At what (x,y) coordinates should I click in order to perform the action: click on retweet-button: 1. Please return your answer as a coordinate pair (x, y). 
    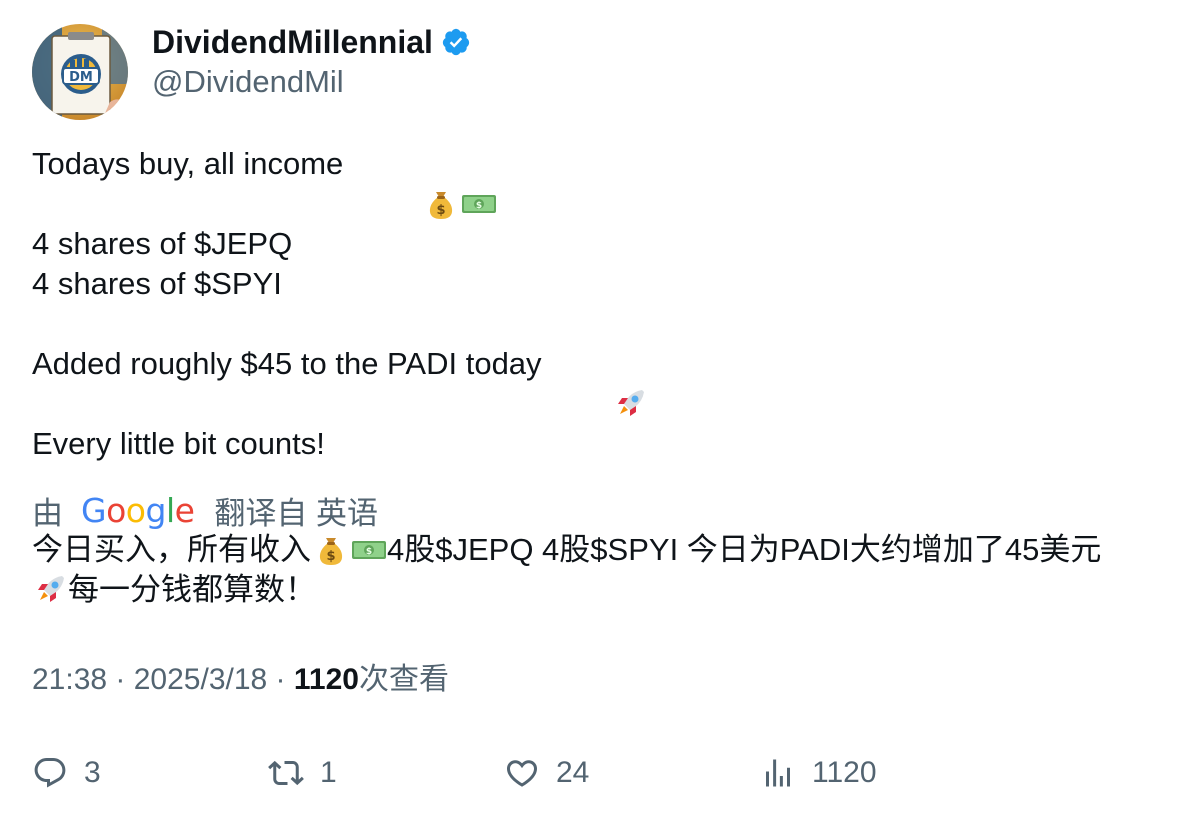
    Looking at the image, I should click on (302, 773).